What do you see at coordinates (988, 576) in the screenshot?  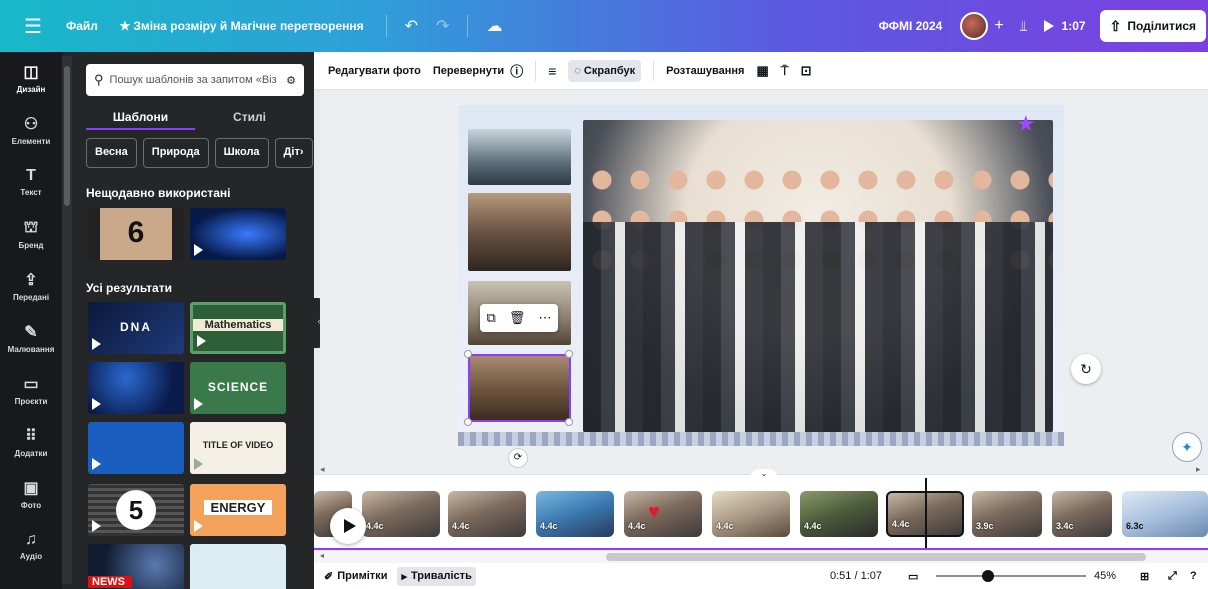 I see `zoom-slider-knob` at bounding box center [988, 576].